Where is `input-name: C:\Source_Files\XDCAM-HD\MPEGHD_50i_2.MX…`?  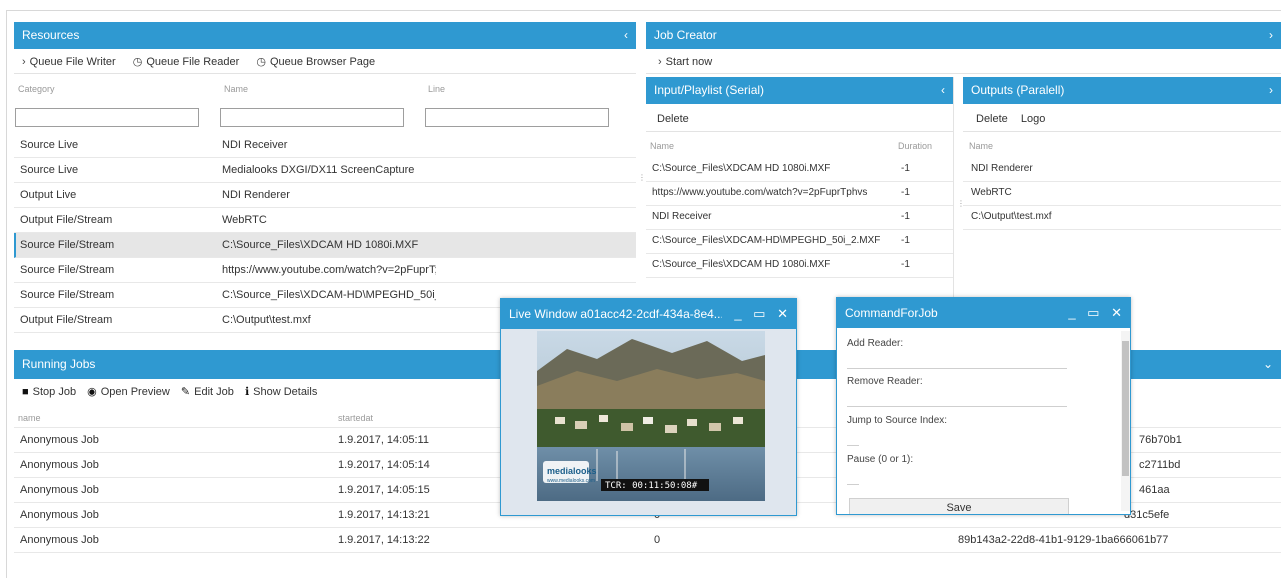
input-name: C:\Source_Files\XDCAM-HD\MPEGHD_50i_2.MX… is located at coordinates (766, 240).